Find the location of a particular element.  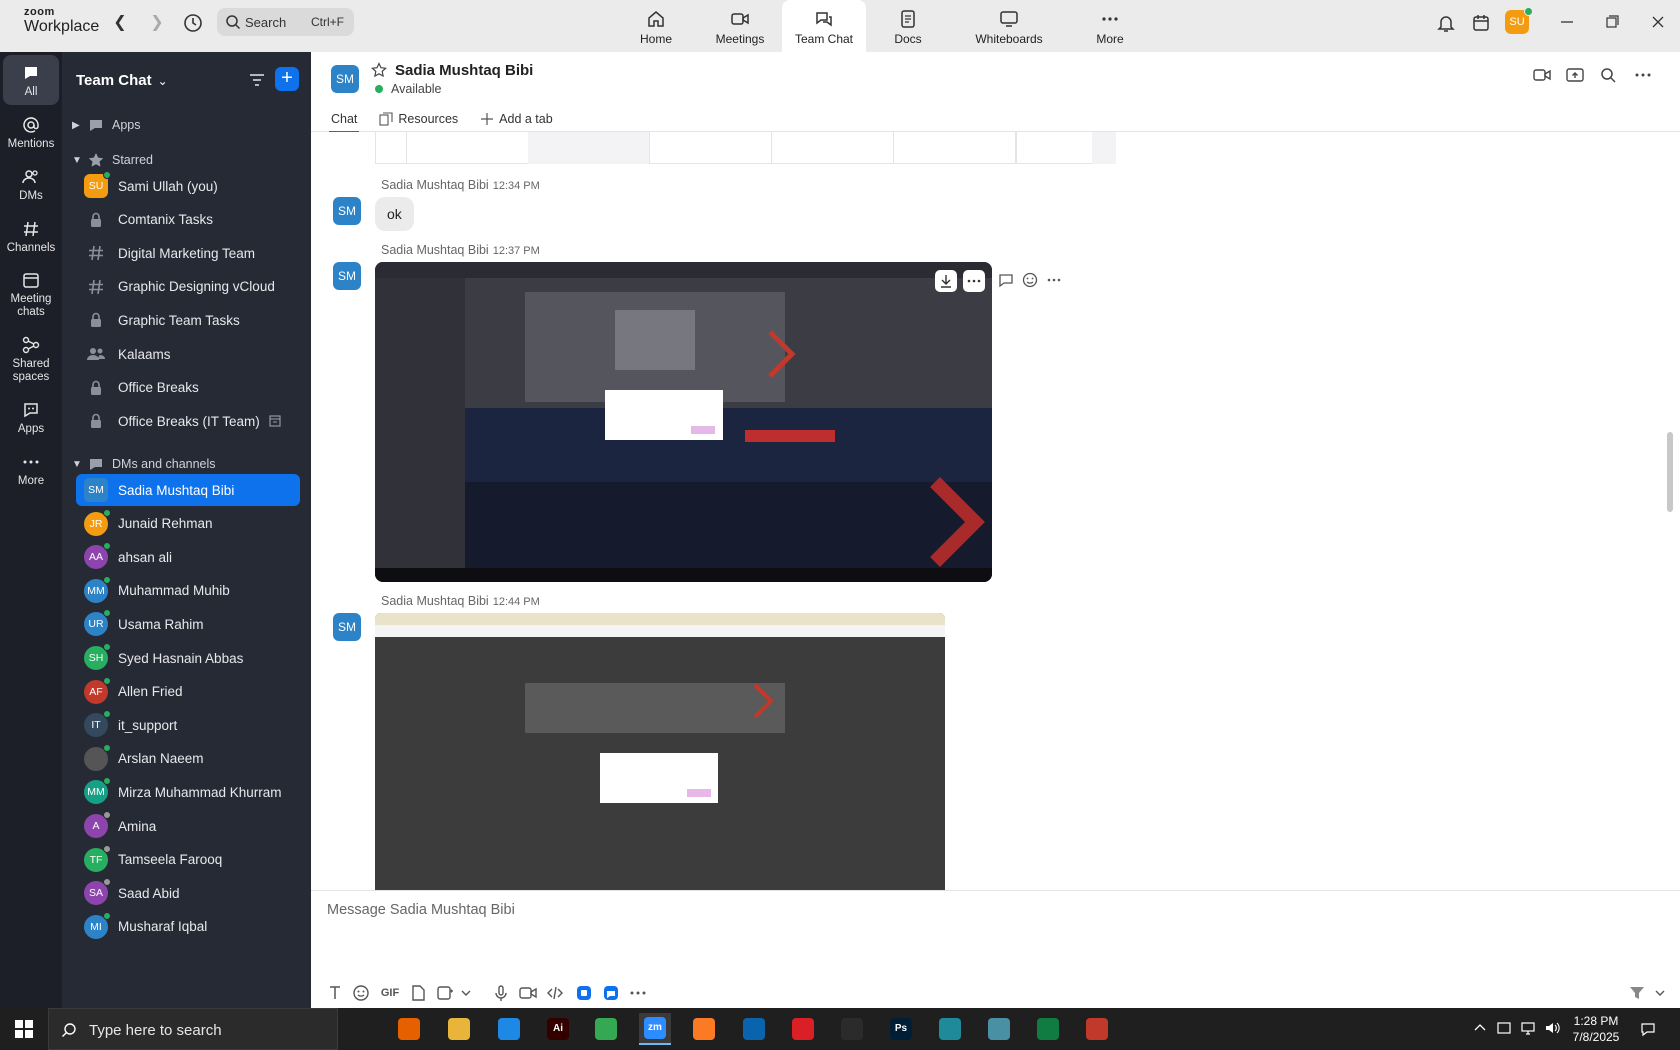

message-bubble: ok is located at coordinates (394, 214).